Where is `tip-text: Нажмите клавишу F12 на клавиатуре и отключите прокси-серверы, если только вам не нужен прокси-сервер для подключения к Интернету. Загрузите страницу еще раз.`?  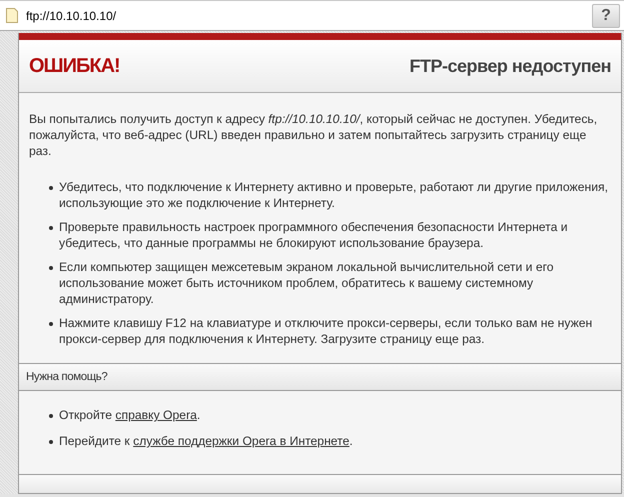 tip-text: Нажмите клавишу F12 на клавиатуре и отключите прокси-серверы, если только вам не нужен прокси-сервер для подключения к Интернету. Загрузите страницу еще раз. is located at coordinates (326, 331).